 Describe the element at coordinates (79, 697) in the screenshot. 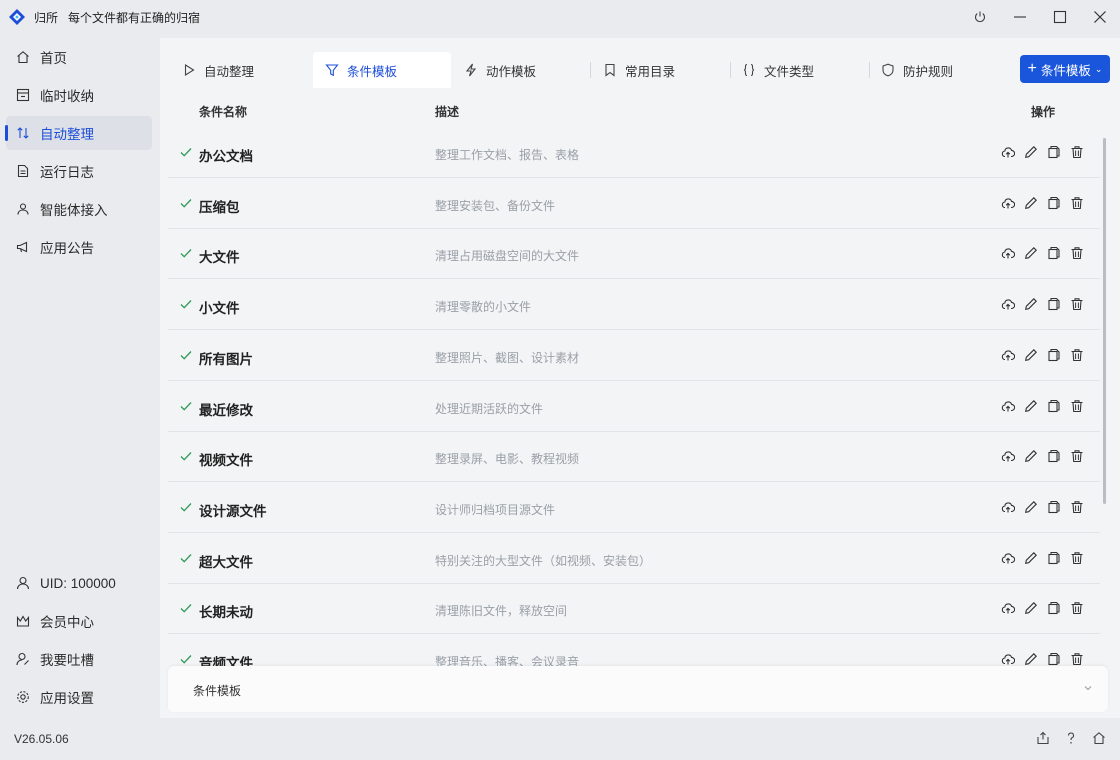

I see `sidebar-item-settings: 应用设置` at that location.